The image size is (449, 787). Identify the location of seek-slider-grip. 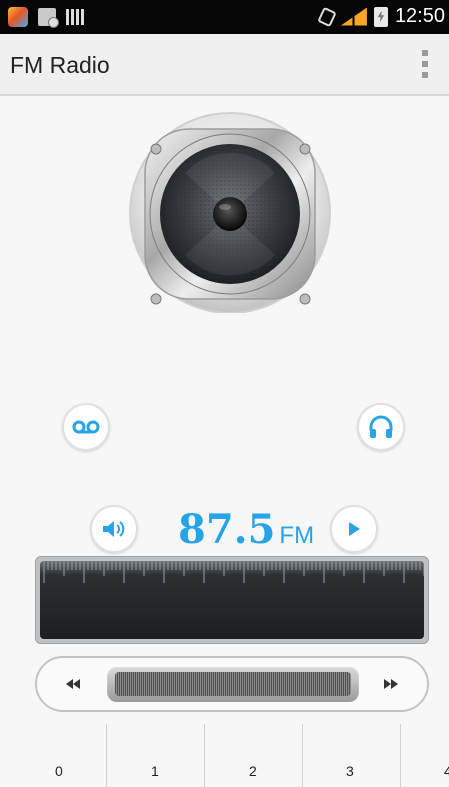
(233, 684).